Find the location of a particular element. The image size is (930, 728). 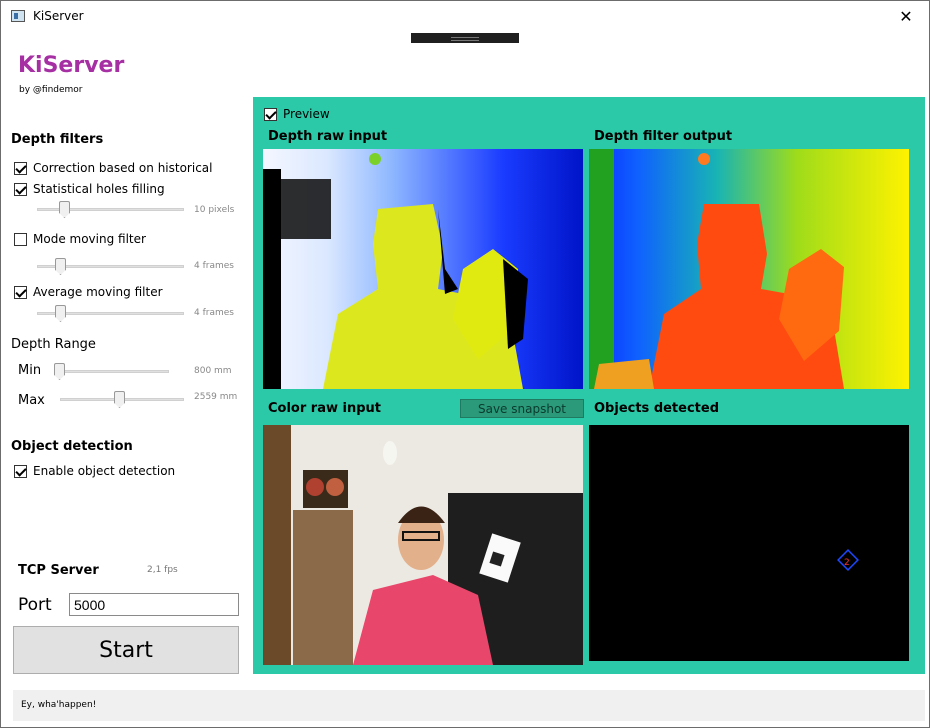

port-label: Port is located at coordinates (35, 605).